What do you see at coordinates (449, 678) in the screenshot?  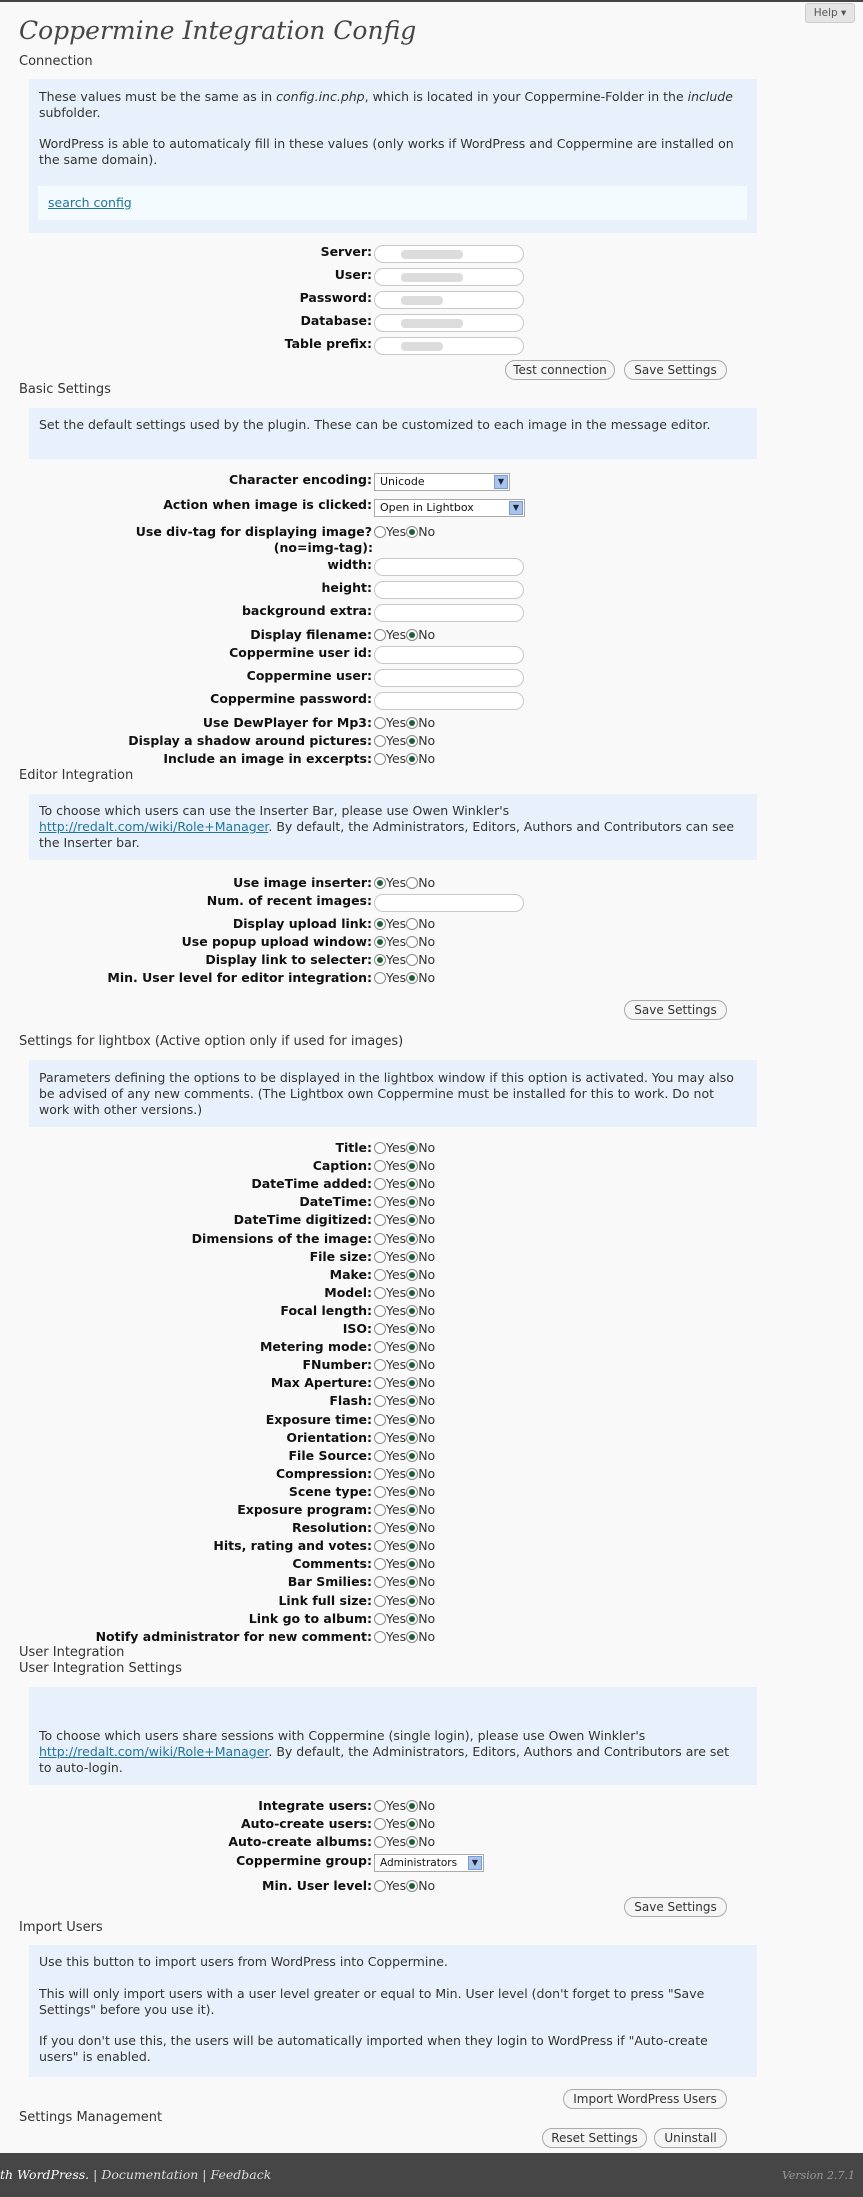 I see `cpg-user-field` at bounding box center [449, 678].